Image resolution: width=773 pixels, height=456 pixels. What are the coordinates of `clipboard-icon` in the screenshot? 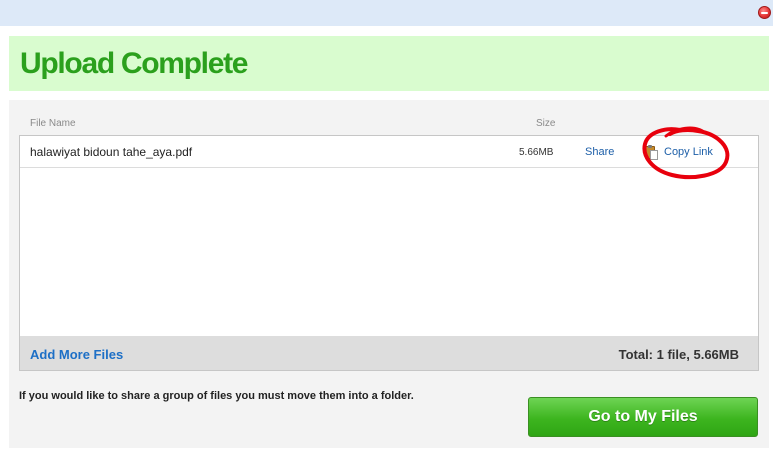 It's located at (651, 152).